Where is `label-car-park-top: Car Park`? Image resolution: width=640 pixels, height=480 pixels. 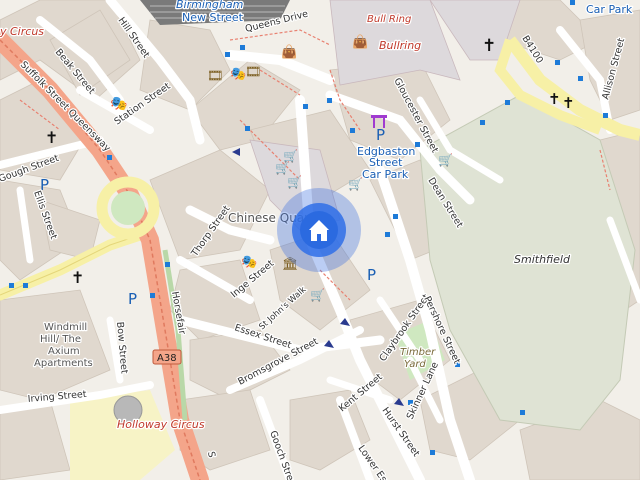
label-car-park-top: Car Park is located at coordinates (609, 9).